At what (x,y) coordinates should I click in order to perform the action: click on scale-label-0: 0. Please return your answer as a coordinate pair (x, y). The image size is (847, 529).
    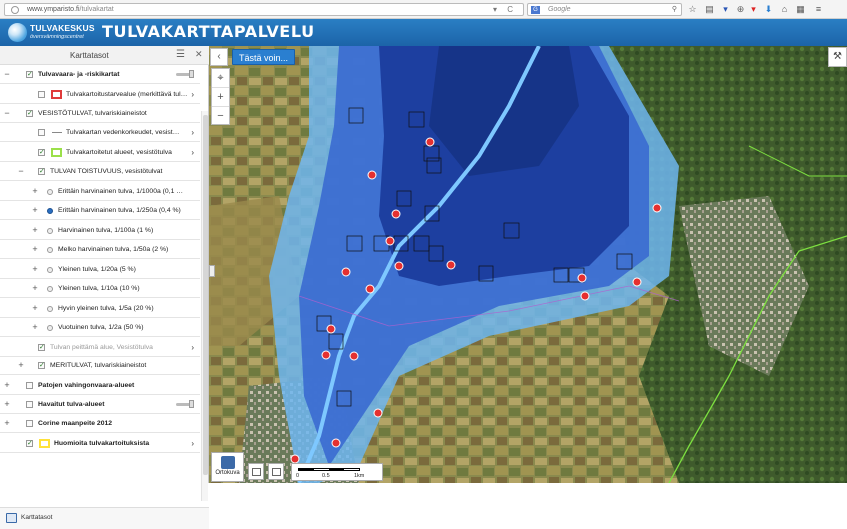
    Looking at the image, I should click on (298, 476).